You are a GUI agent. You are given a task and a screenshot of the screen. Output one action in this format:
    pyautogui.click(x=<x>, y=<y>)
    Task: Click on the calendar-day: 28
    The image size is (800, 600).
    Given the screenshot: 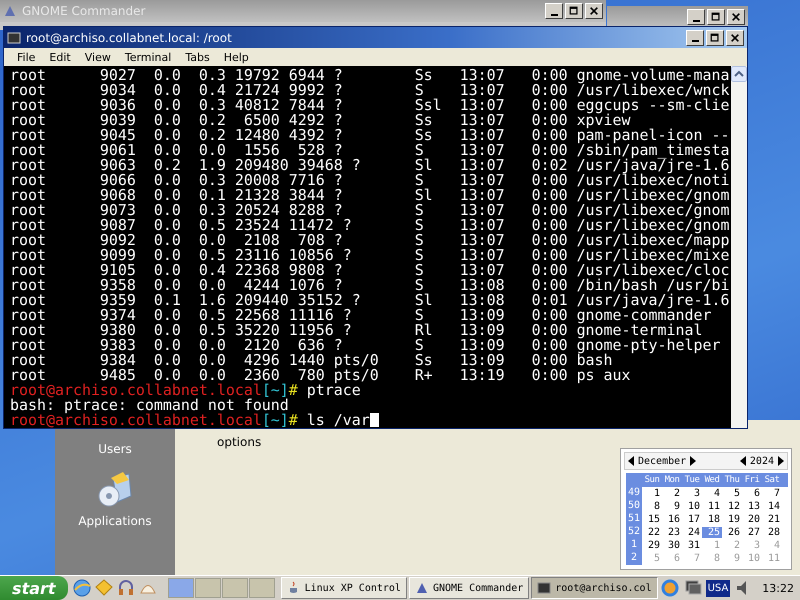 What is the action you would take?
    pyautogui.click(x=772, y=532)
    